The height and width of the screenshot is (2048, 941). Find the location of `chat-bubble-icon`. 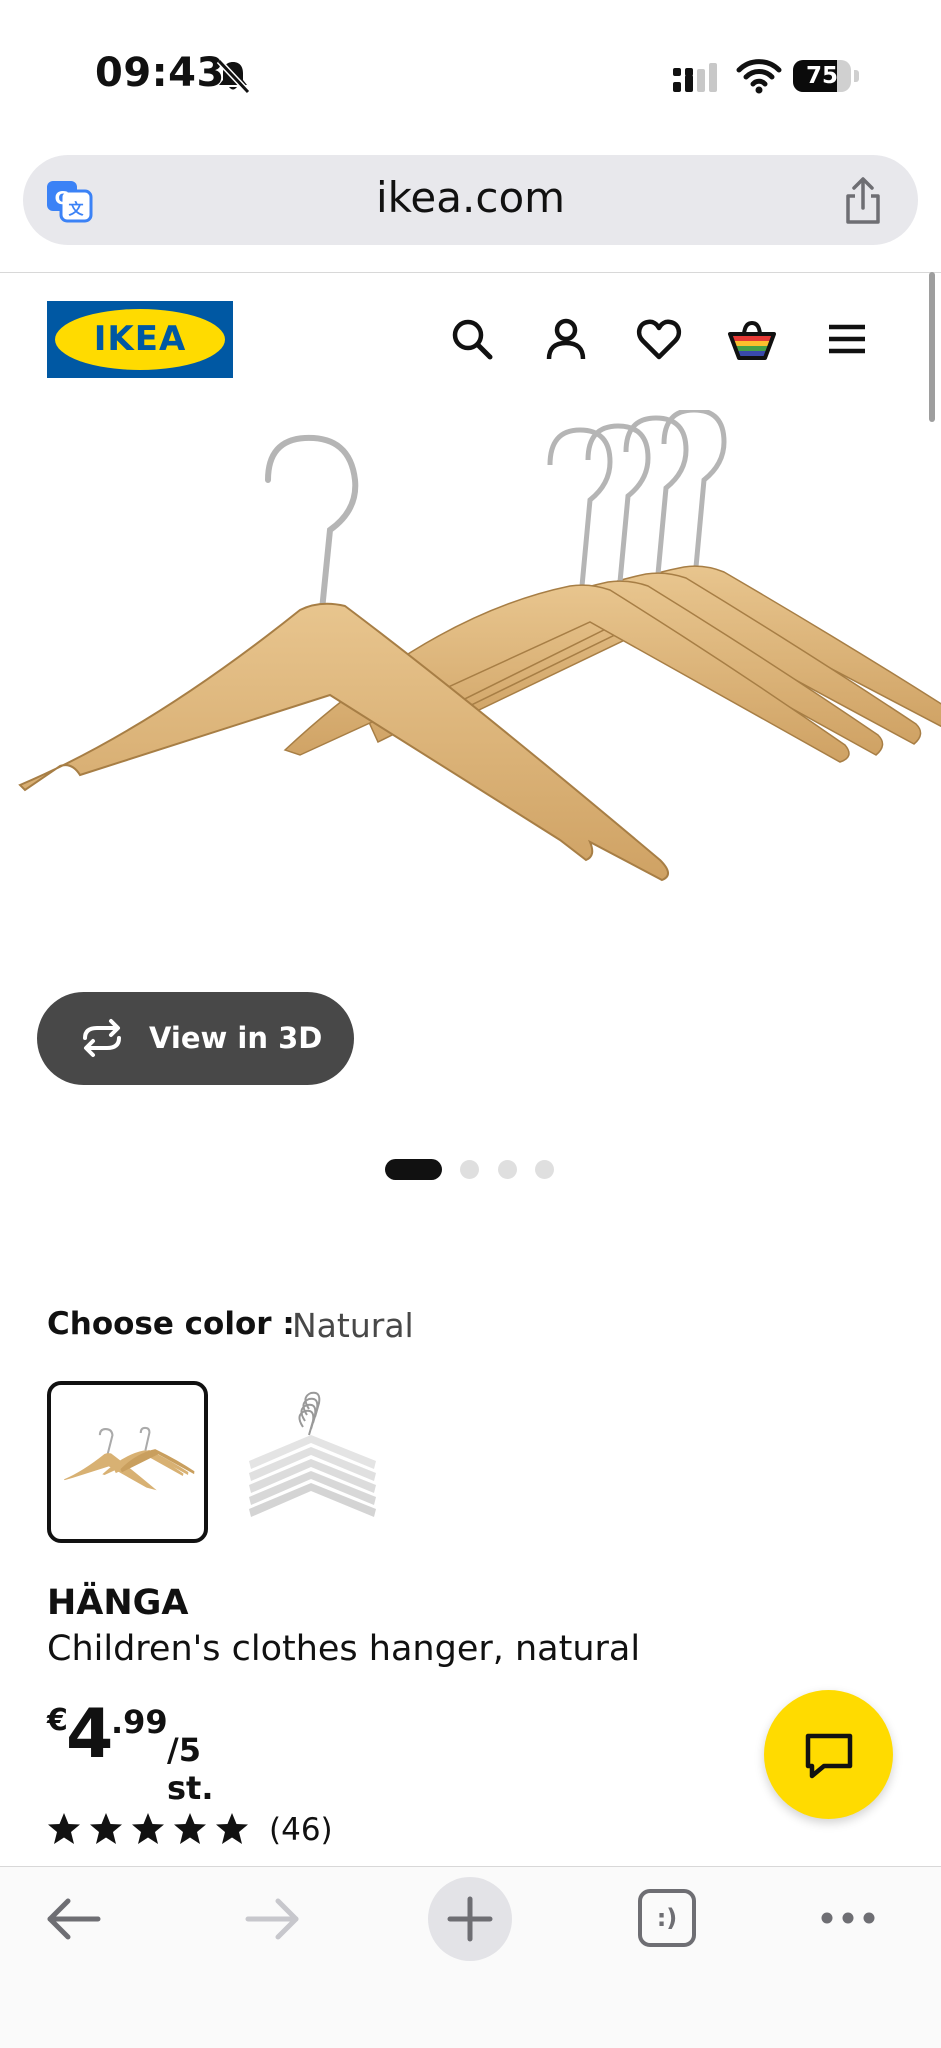

chat-bubble-icon is located at coordinates (829, 1756).